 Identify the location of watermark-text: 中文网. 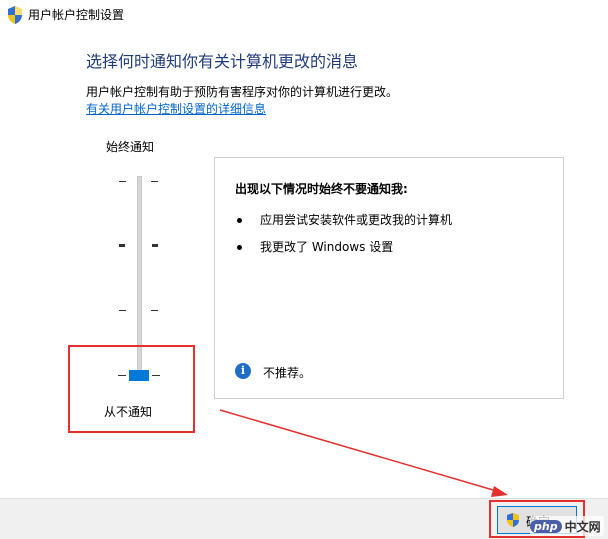
(582, 526).